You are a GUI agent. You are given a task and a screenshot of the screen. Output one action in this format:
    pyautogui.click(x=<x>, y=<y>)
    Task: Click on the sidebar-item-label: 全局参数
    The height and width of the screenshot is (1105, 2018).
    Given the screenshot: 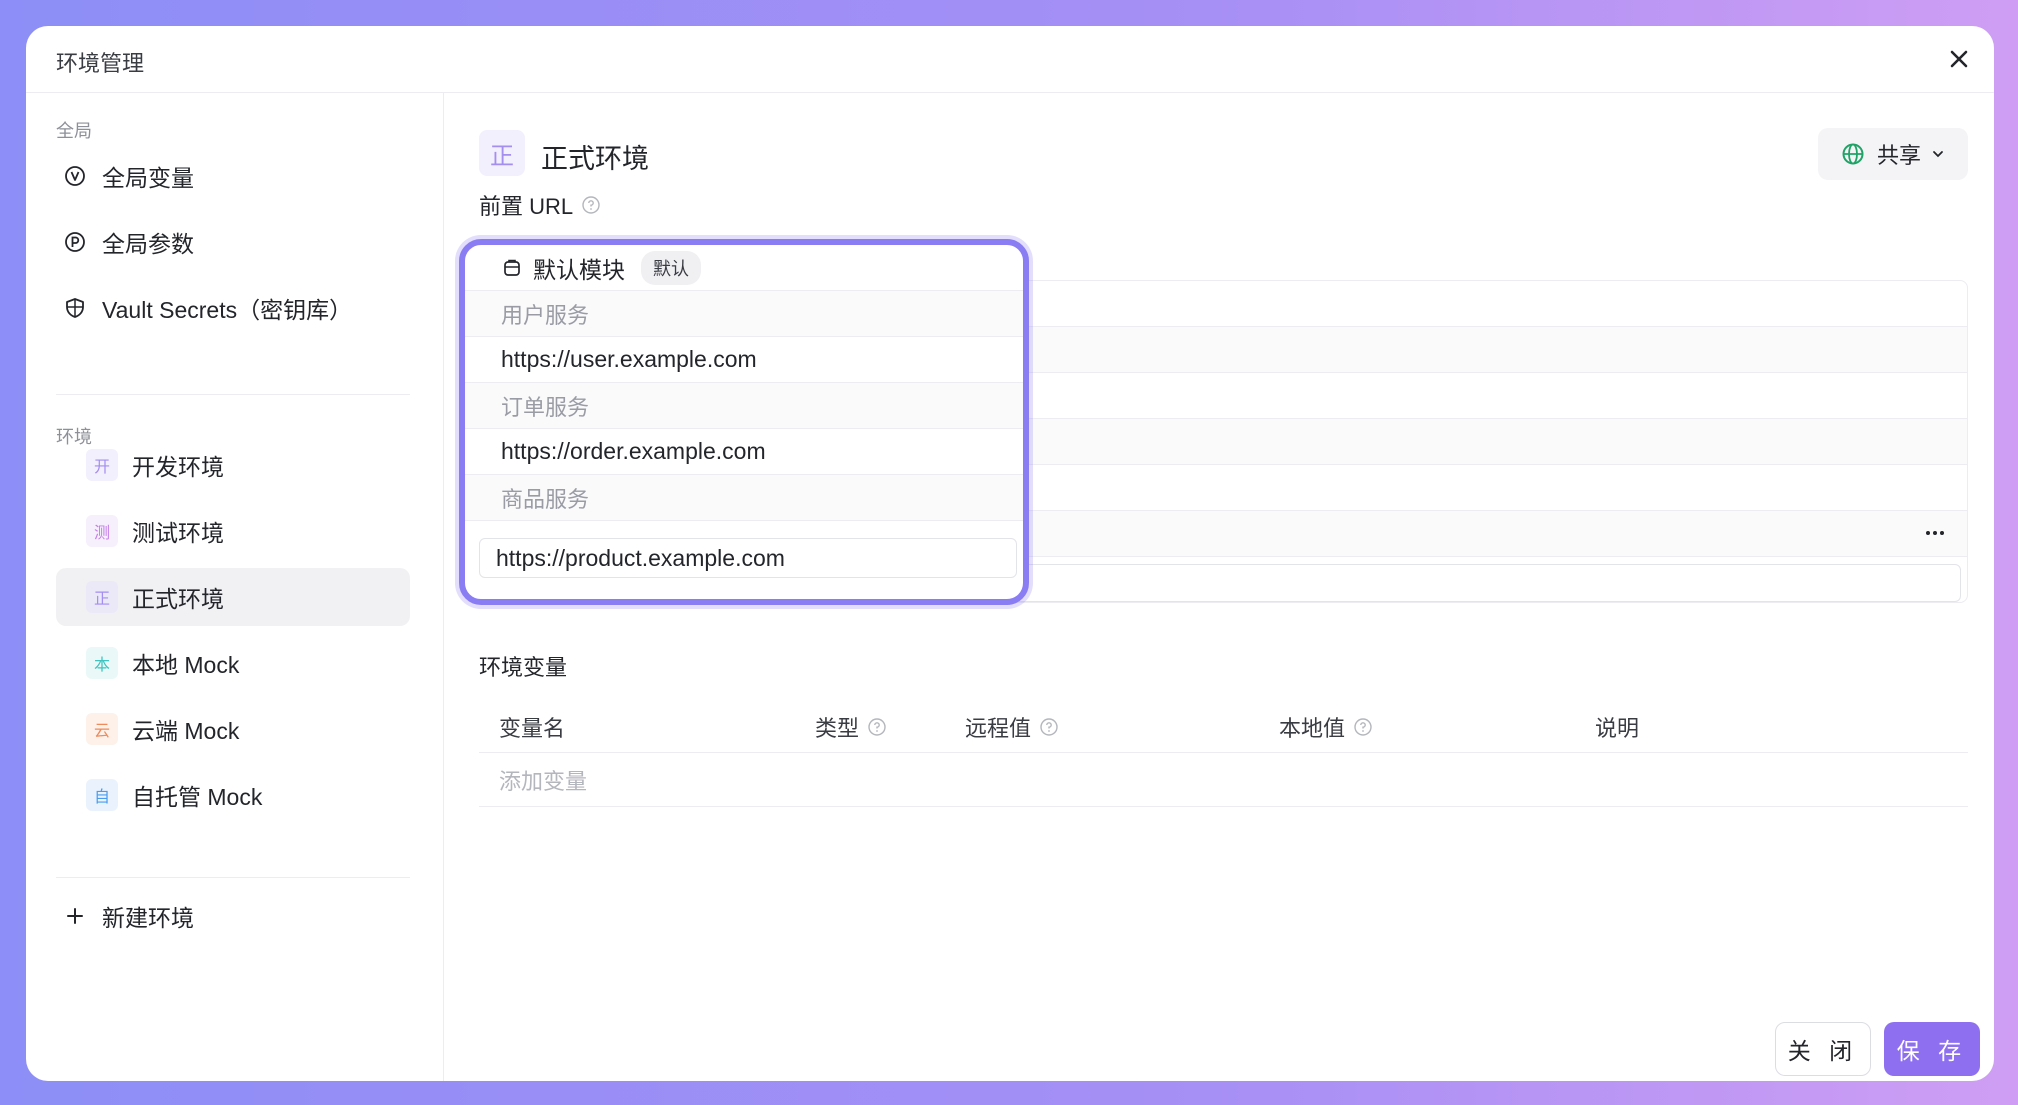 What is the action you would take?
    pyautogui.click(x=148, y=244)
    